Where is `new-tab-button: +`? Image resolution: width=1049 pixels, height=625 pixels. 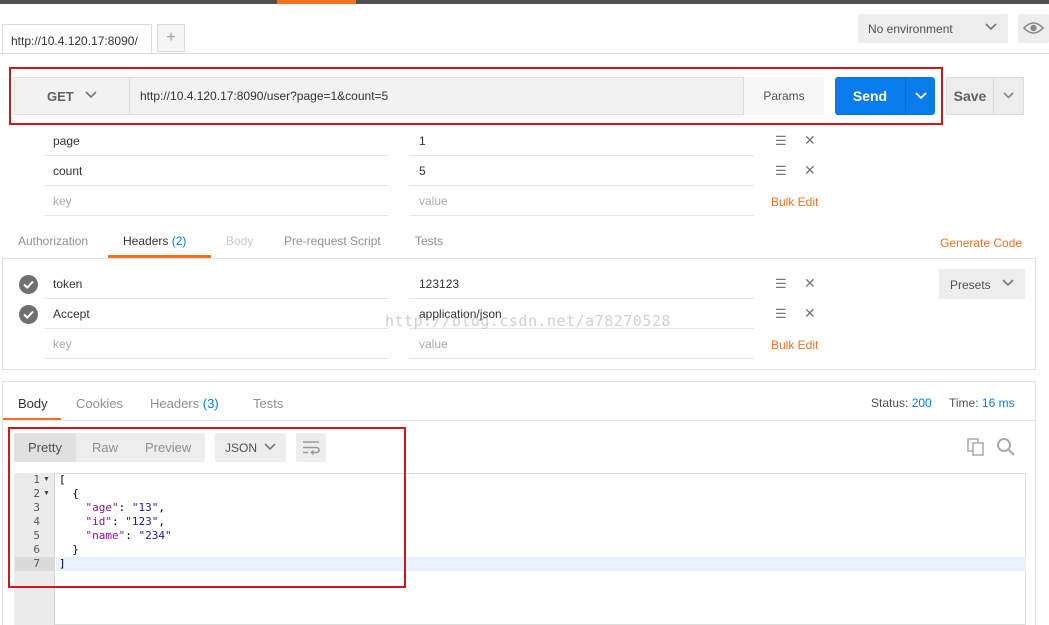
new-tab-button: + is located at coordinates (171, 38).